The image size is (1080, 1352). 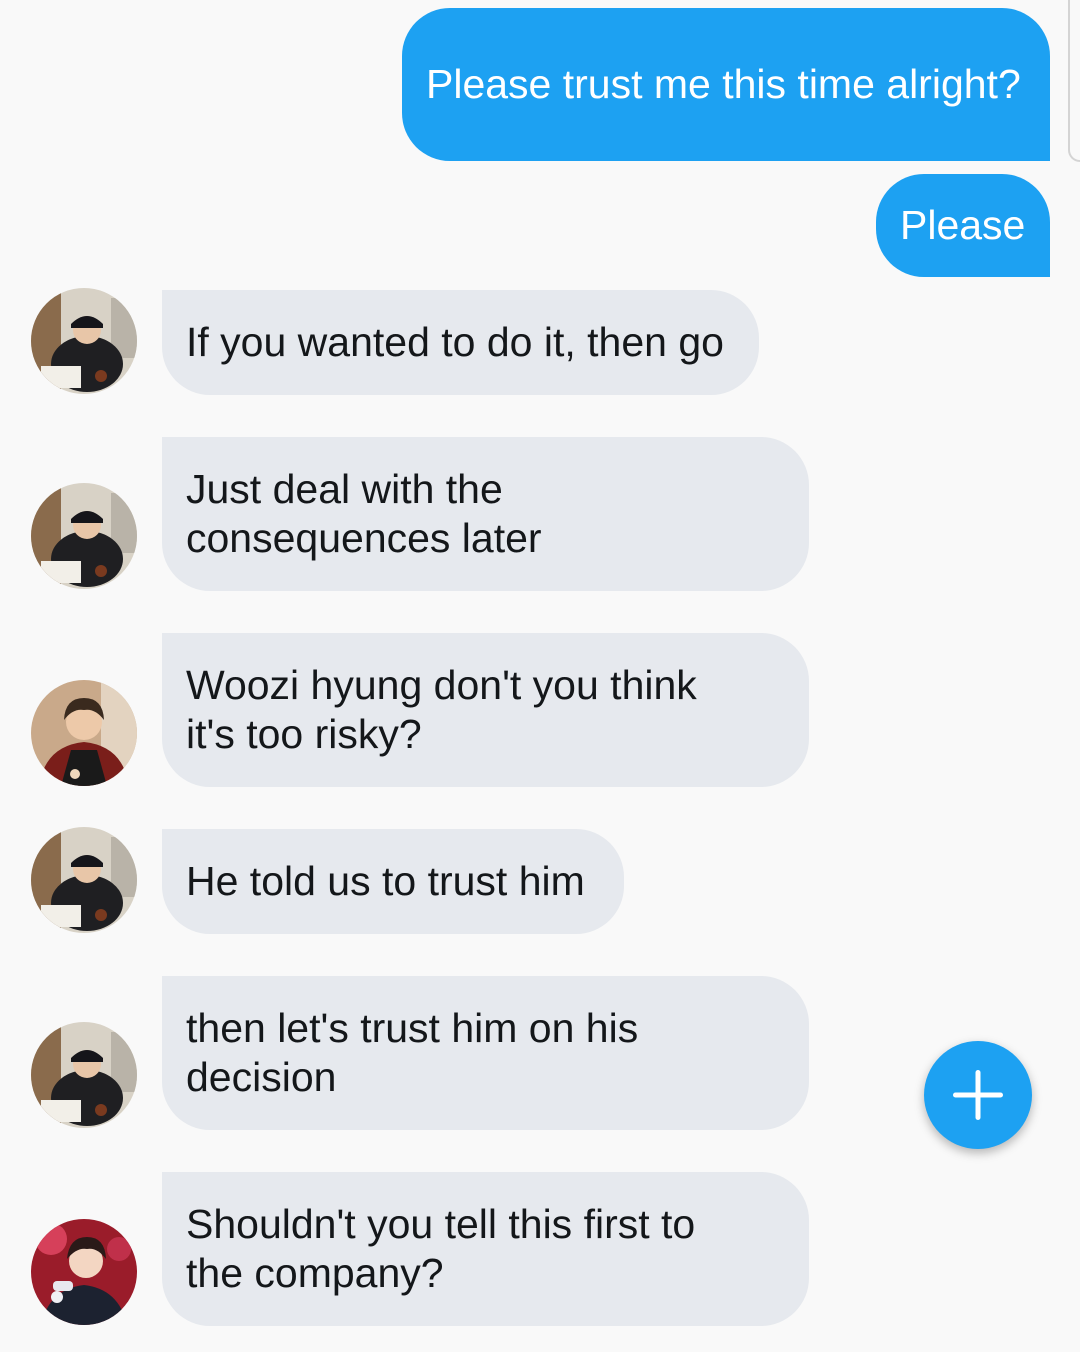 I want to click on message-text: Just deal with the consequences later, so click(x=364, y=513).